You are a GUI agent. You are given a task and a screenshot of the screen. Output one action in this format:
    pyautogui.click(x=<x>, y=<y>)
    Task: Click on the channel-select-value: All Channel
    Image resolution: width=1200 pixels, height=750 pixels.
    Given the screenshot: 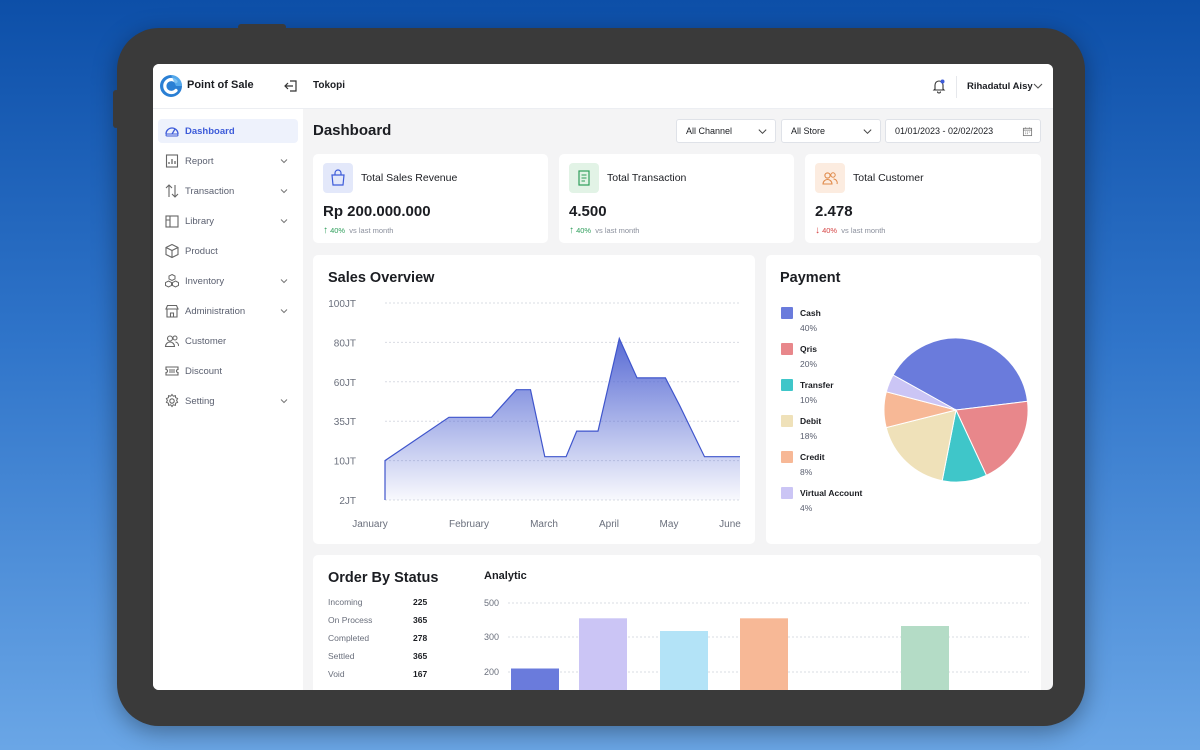 What is the action you would take?
    pyautogui.click(x=709, y=131)
    